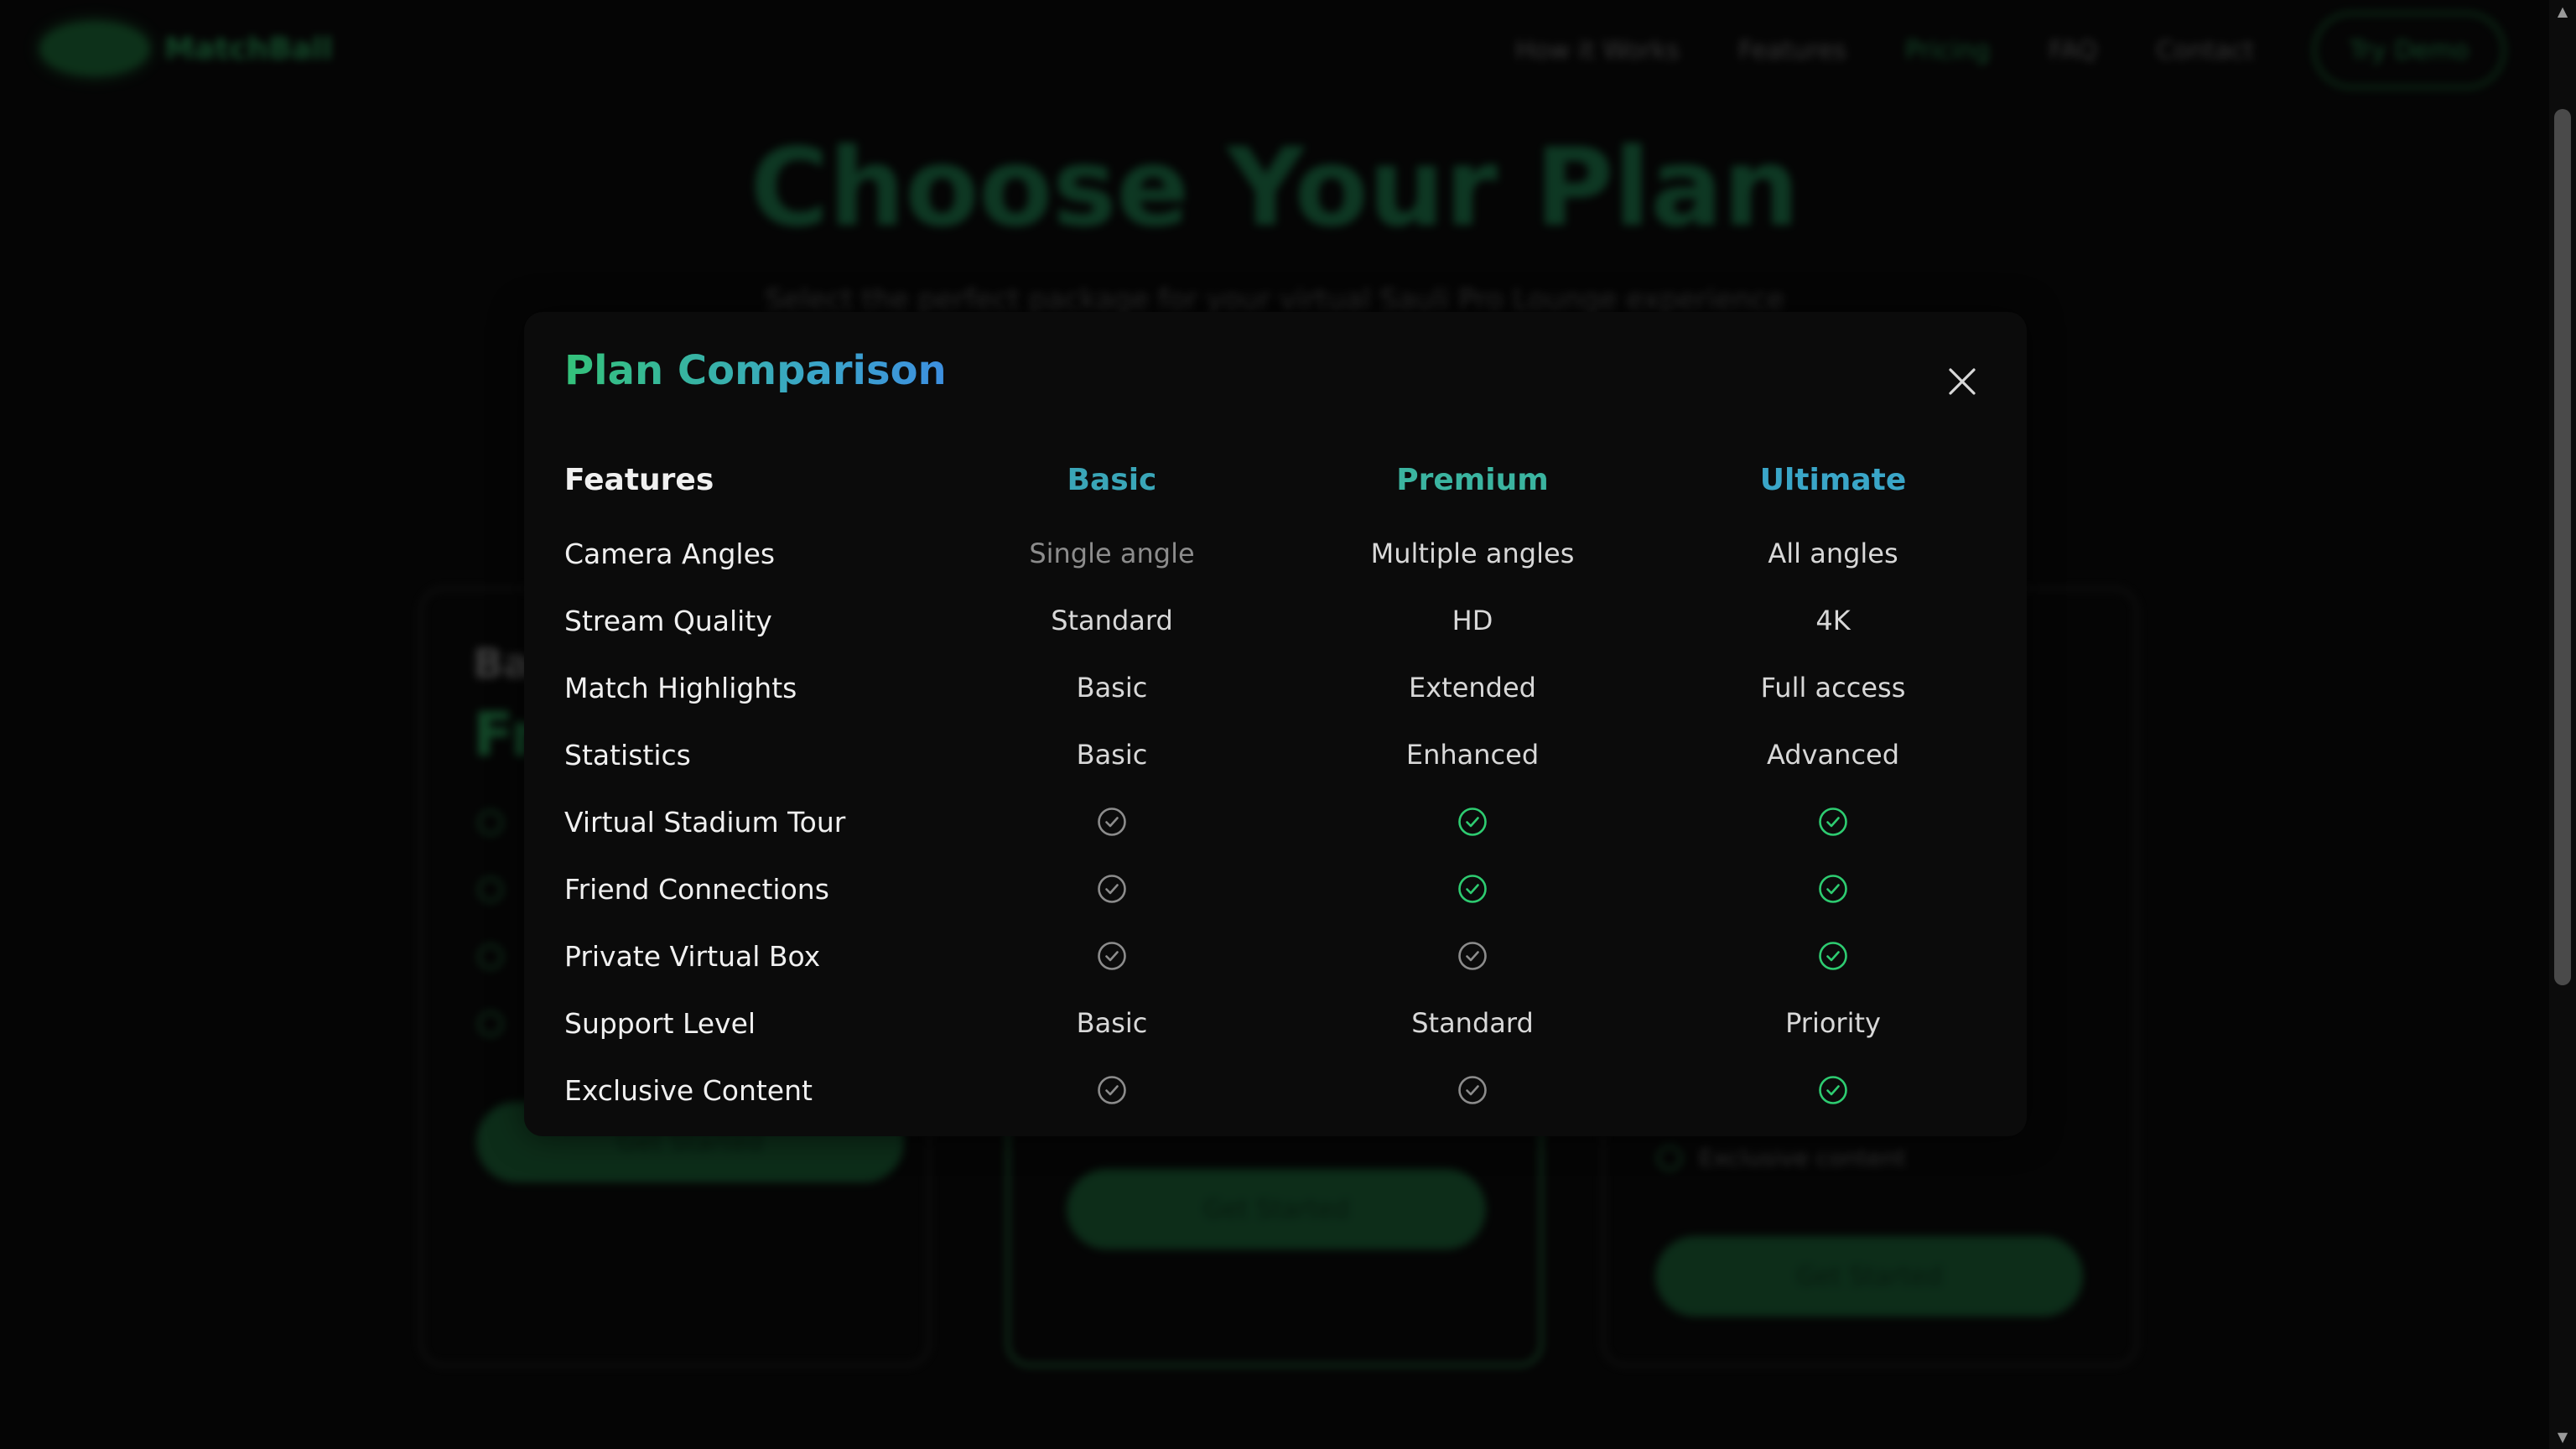 The width and height of the screenshot is (2576, 1449). I want to click on logo-icon, so click(94, 48).